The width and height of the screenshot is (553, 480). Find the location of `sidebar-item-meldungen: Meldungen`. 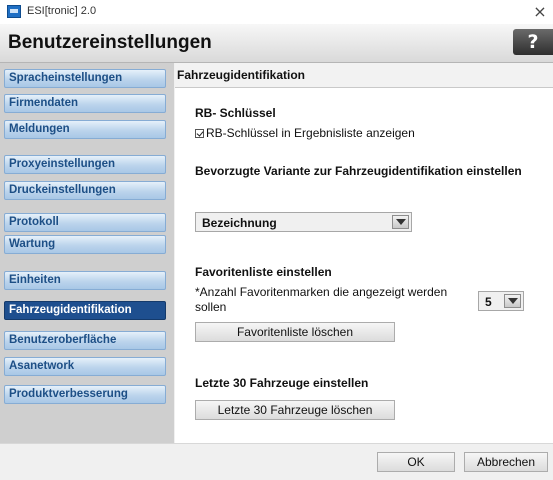

sidebar-item-meldungen: Meldungen is located at coordinates (85, 129).